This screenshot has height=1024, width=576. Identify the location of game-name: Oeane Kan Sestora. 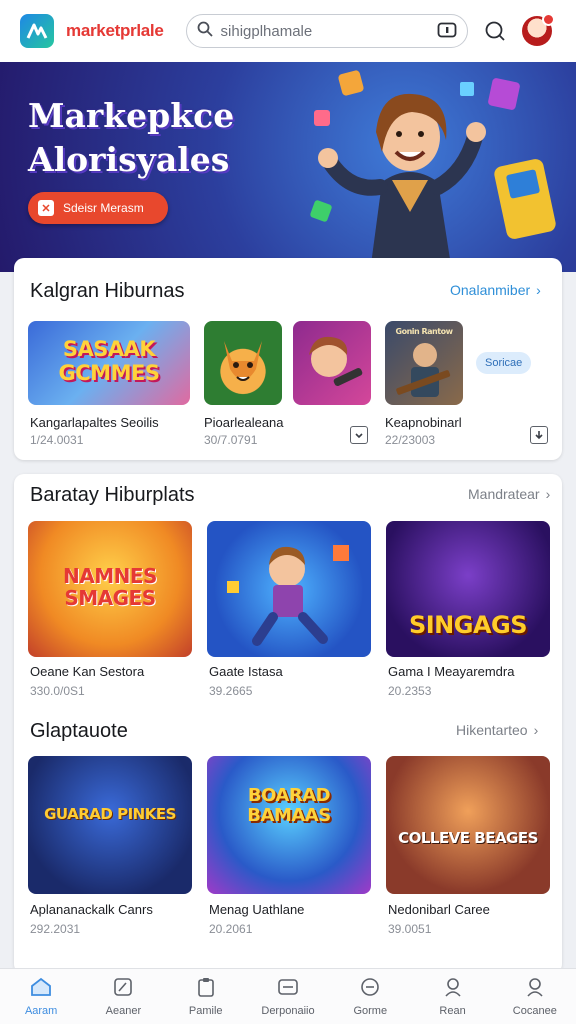
(87, 671).